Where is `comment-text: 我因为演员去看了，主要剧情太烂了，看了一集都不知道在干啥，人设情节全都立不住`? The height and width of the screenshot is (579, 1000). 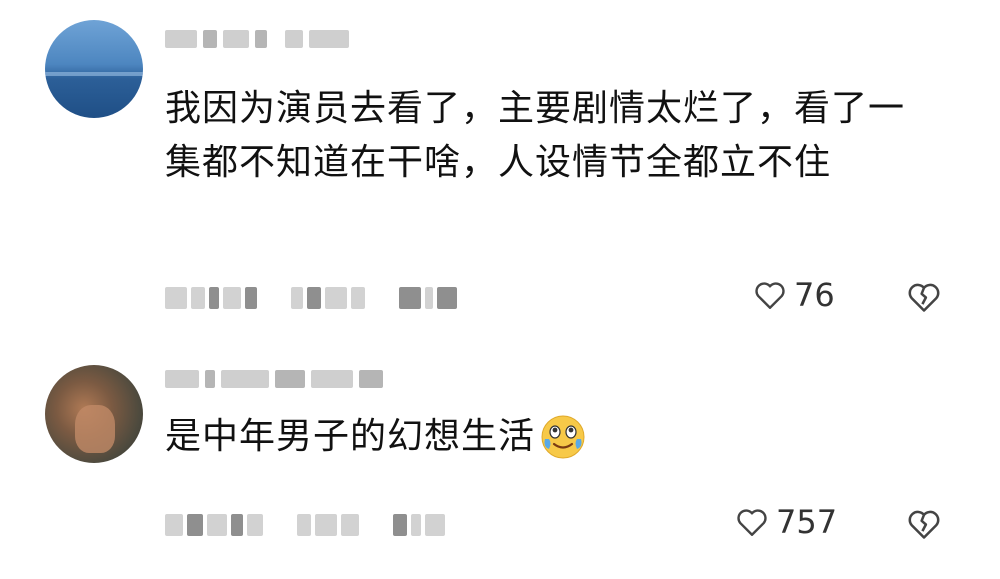 comment-text: 我因为演员去看了，主要剧情太烂了，看了一集都不知道在干啥，人设情节全都立不住 is located at coordinates (535, 135).